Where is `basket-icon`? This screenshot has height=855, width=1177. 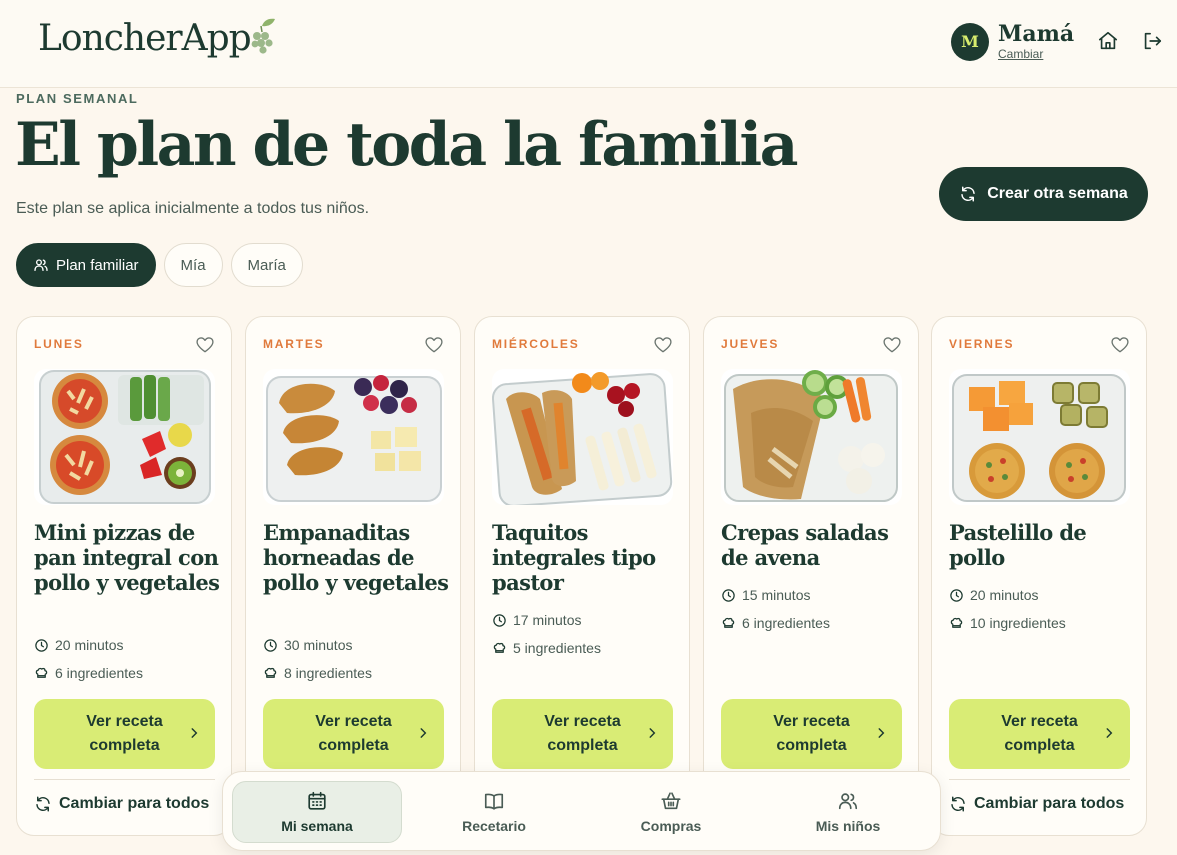
basket-icon is located at coordinates (671, 801).